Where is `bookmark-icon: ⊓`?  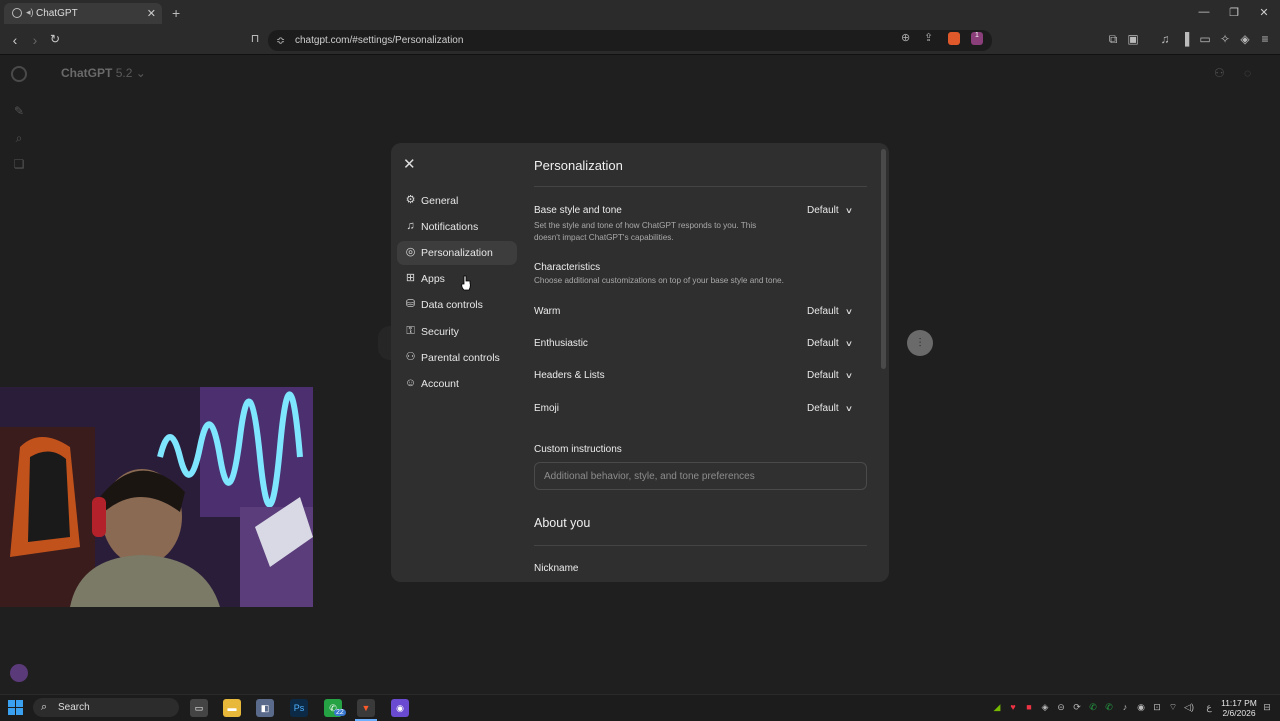 bookmark-icon: ⊓ is located at coordinates (255, 38).